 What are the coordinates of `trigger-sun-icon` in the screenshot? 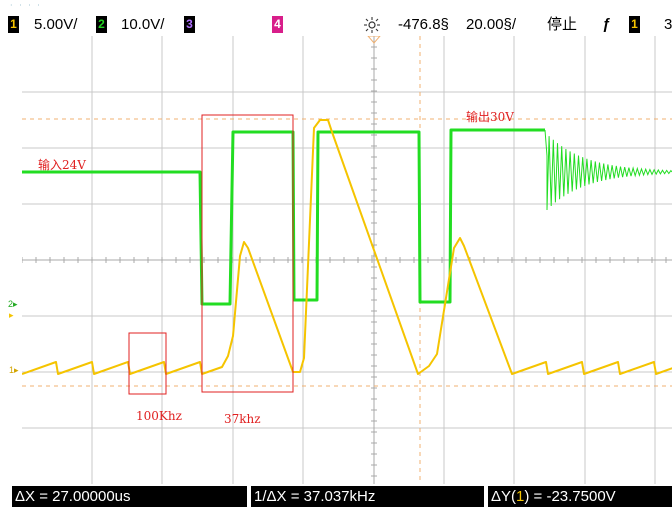 It's located at (372, 25).